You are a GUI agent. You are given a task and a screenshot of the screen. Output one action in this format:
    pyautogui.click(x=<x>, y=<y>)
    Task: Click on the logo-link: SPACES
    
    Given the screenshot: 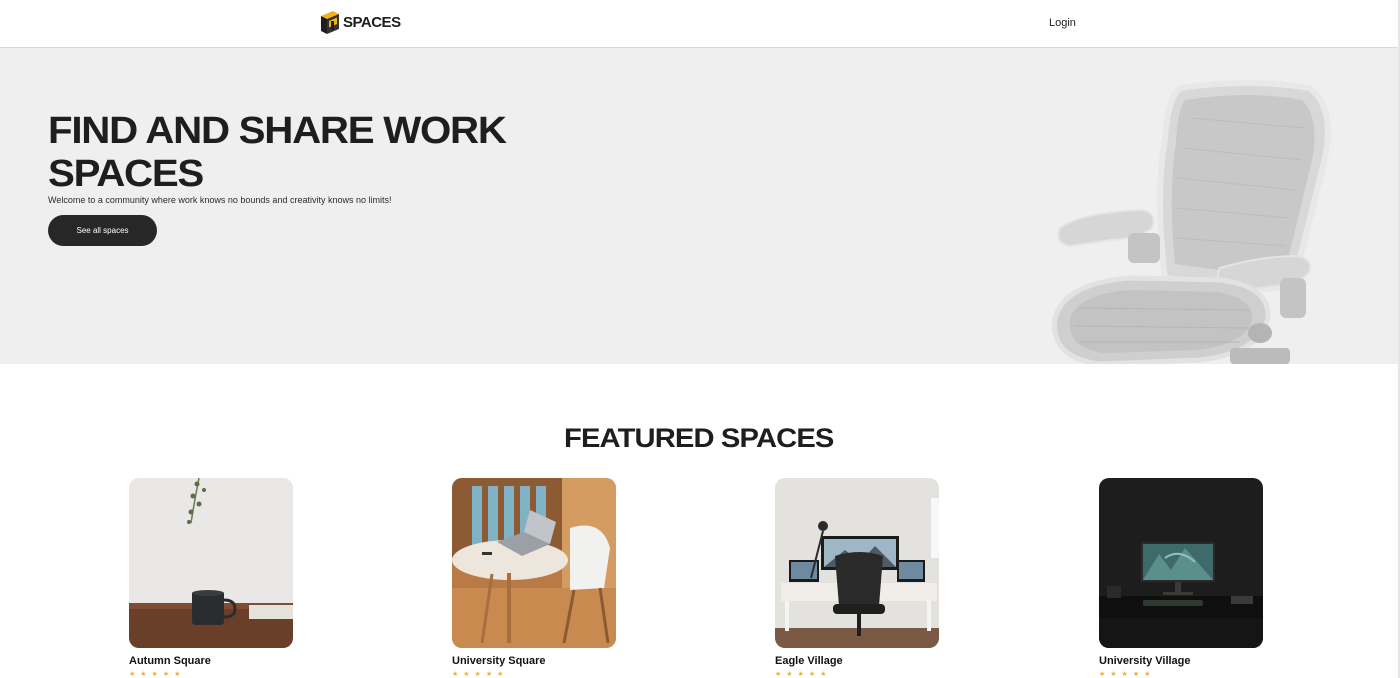 What is the action you would take?
    pyautogui.click(x=360, y=22)
    